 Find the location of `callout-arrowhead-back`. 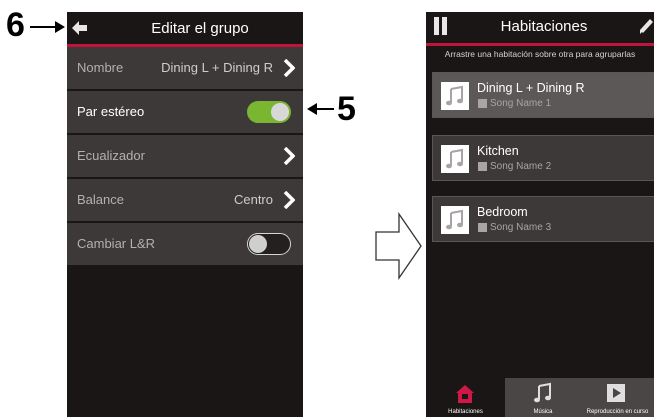

callout-arrowhead-back is located at coordinates (60, 27).